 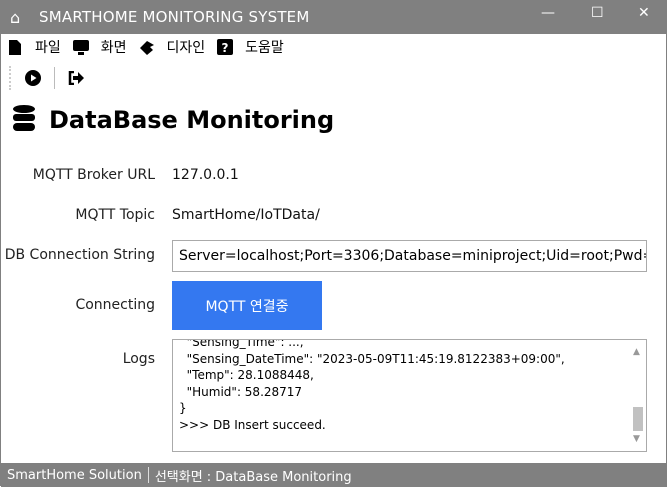 What do you see at coordinates (205, 175) in the screenshot?
I see `broker-value: 127.0.0.1` at bounding box center [205, 175].